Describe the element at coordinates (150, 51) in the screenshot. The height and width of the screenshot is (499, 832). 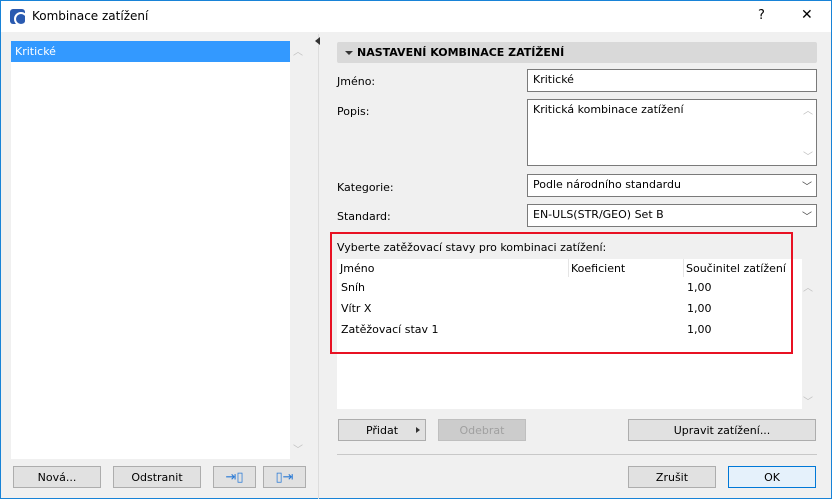
I see `list-item: Kritické` at that location.